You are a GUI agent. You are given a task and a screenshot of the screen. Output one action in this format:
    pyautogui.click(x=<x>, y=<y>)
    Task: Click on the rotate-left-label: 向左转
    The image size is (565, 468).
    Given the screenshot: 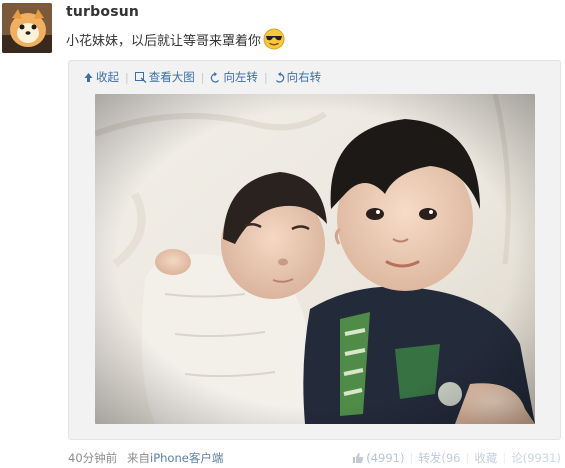 What is the action you would take?
    pyautogui.click(x=240, y=77)
    